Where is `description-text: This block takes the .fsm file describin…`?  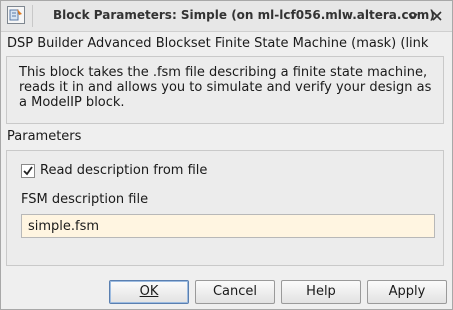 description-text: This block takes the .fsm file describin… is located at coordinates (225, 87).